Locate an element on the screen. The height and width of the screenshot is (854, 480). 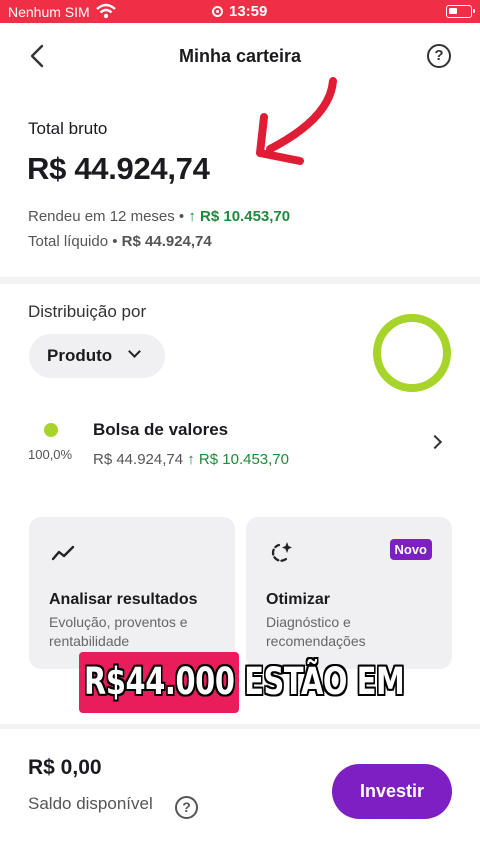
liquido-line: Total líquido • R$ 44.924,74 is located at coordinates (120, 241).